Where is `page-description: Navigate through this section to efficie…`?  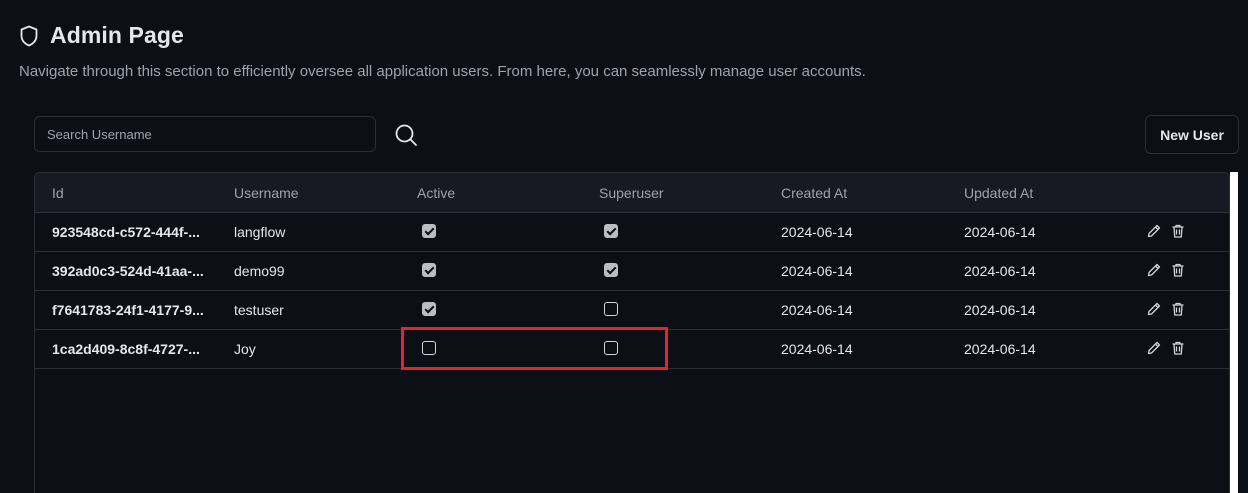
page-description: Navigate through this section to efficie… is located at coordinates (442, 71).